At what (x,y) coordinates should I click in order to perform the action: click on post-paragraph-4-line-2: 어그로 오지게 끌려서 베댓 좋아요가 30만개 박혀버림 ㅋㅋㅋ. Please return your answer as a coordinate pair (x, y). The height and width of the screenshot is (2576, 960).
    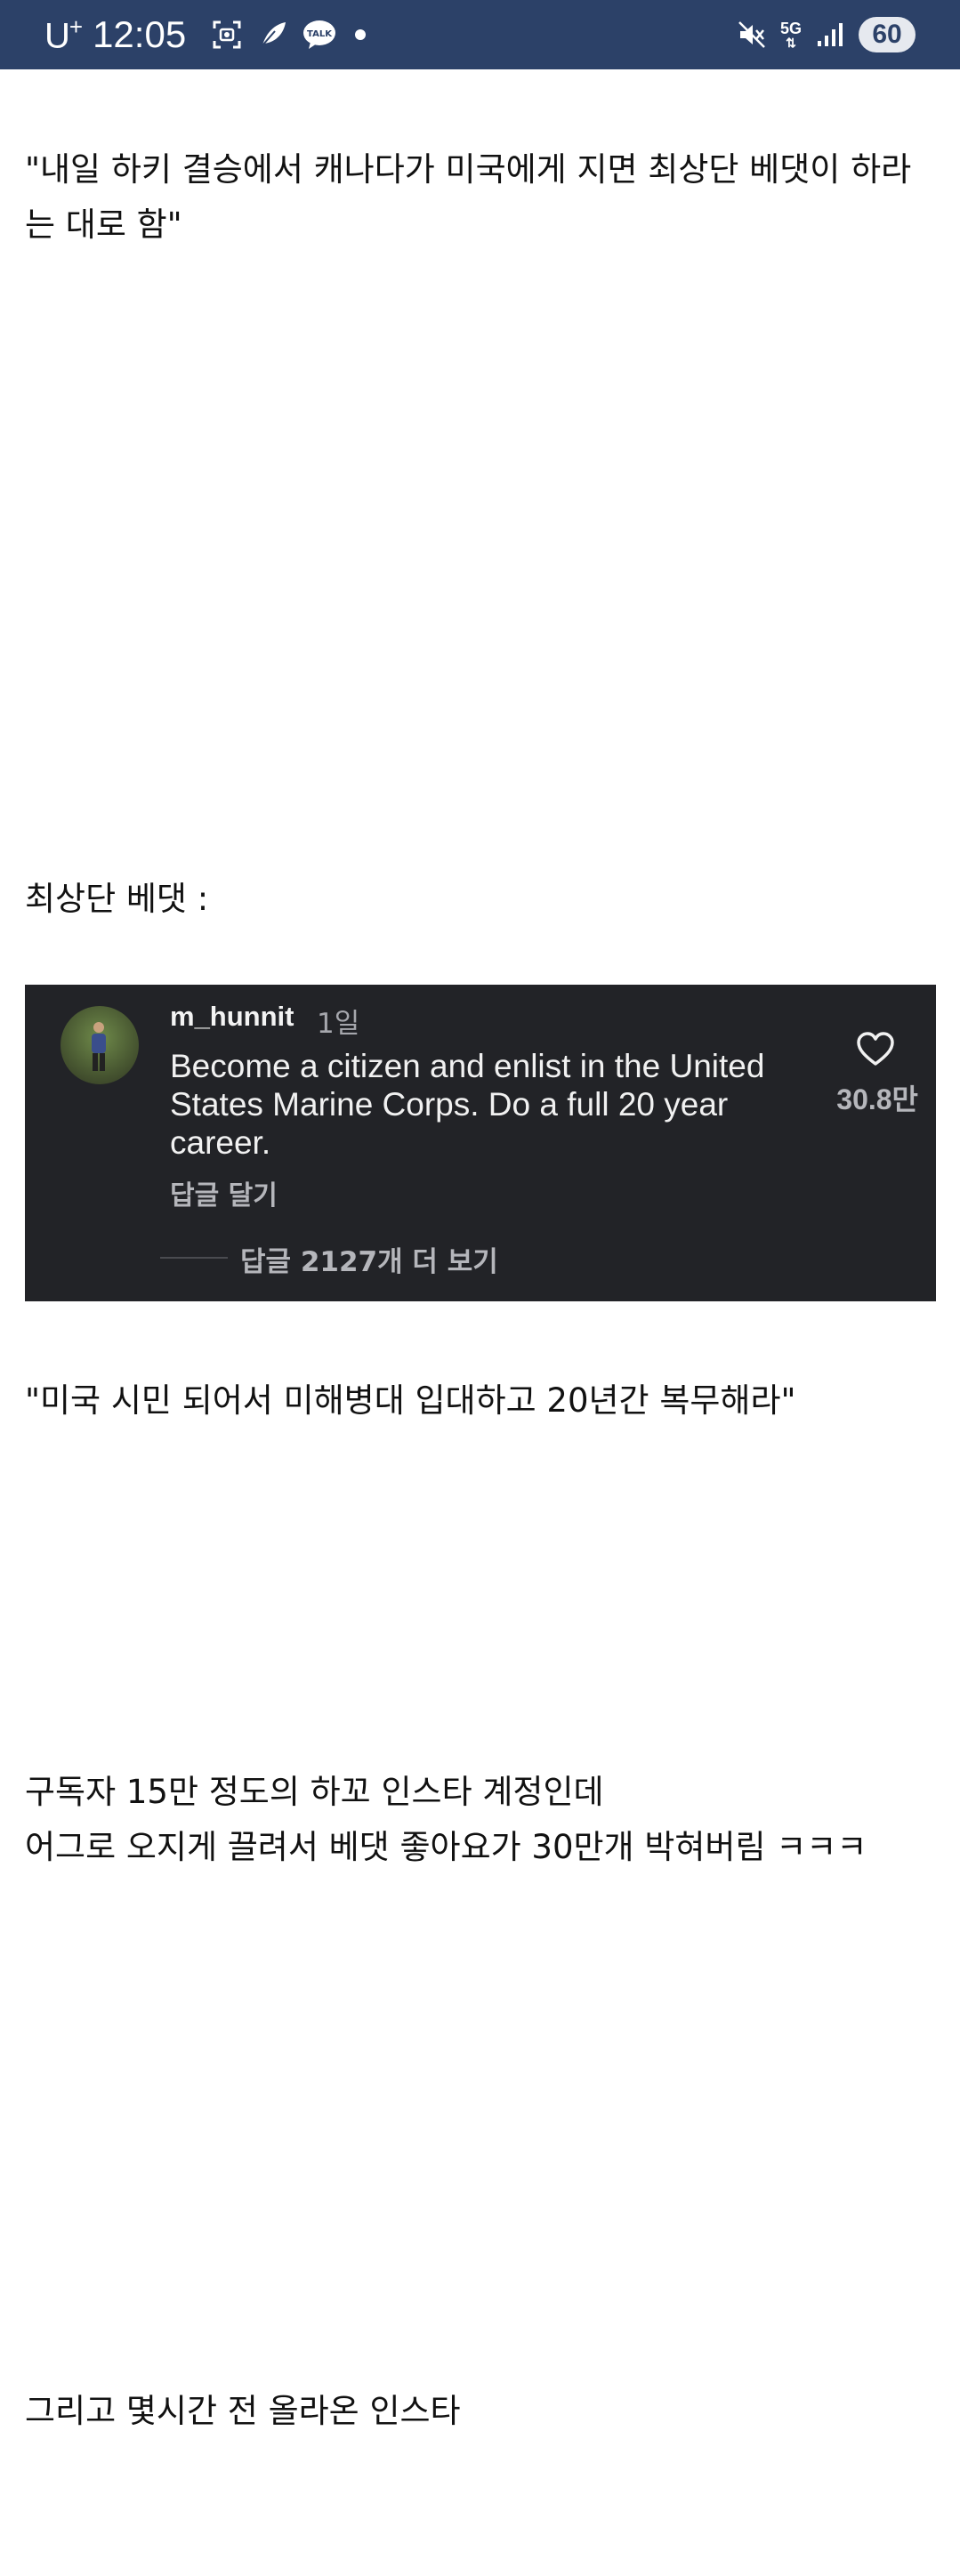
    Looking at the image, I should click on (446, 1847).